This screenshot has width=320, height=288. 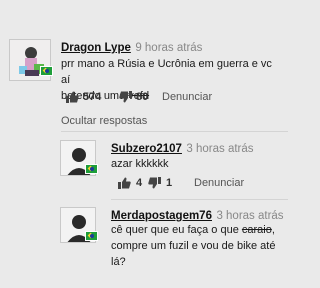 I want to click on like-count: 4, so click(x=139, y=183).